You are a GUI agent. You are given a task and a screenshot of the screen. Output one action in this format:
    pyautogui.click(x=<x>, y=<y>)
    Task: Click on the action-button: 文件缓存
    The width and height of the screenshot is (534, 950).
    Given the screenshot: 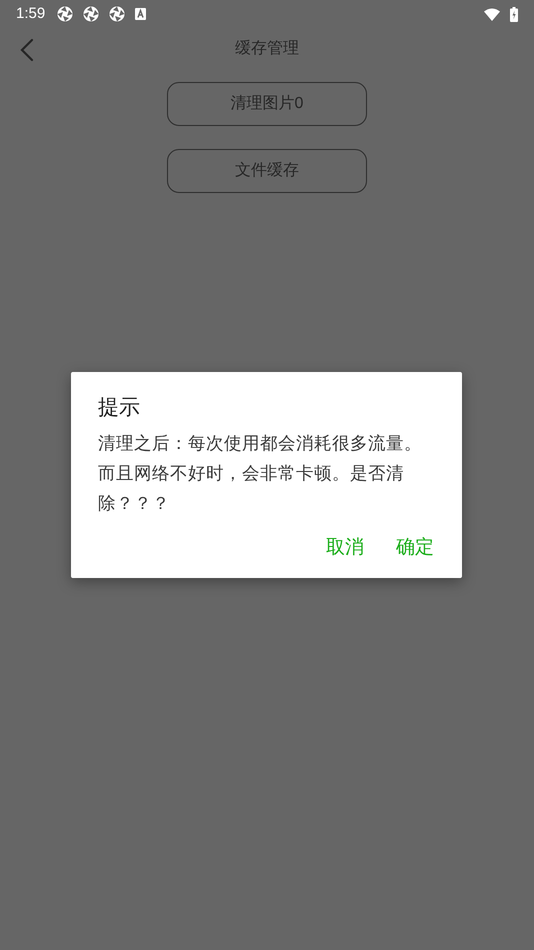 What is the action you would take?
    pyautogui.click(x=267, y=171)
    